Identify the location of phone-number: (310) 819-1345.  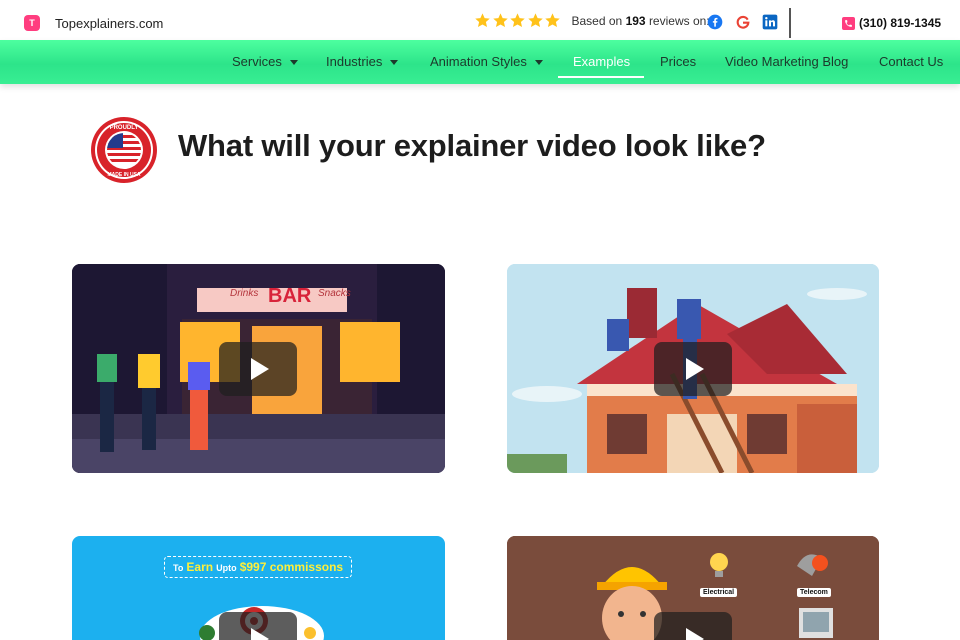
(900, 23).